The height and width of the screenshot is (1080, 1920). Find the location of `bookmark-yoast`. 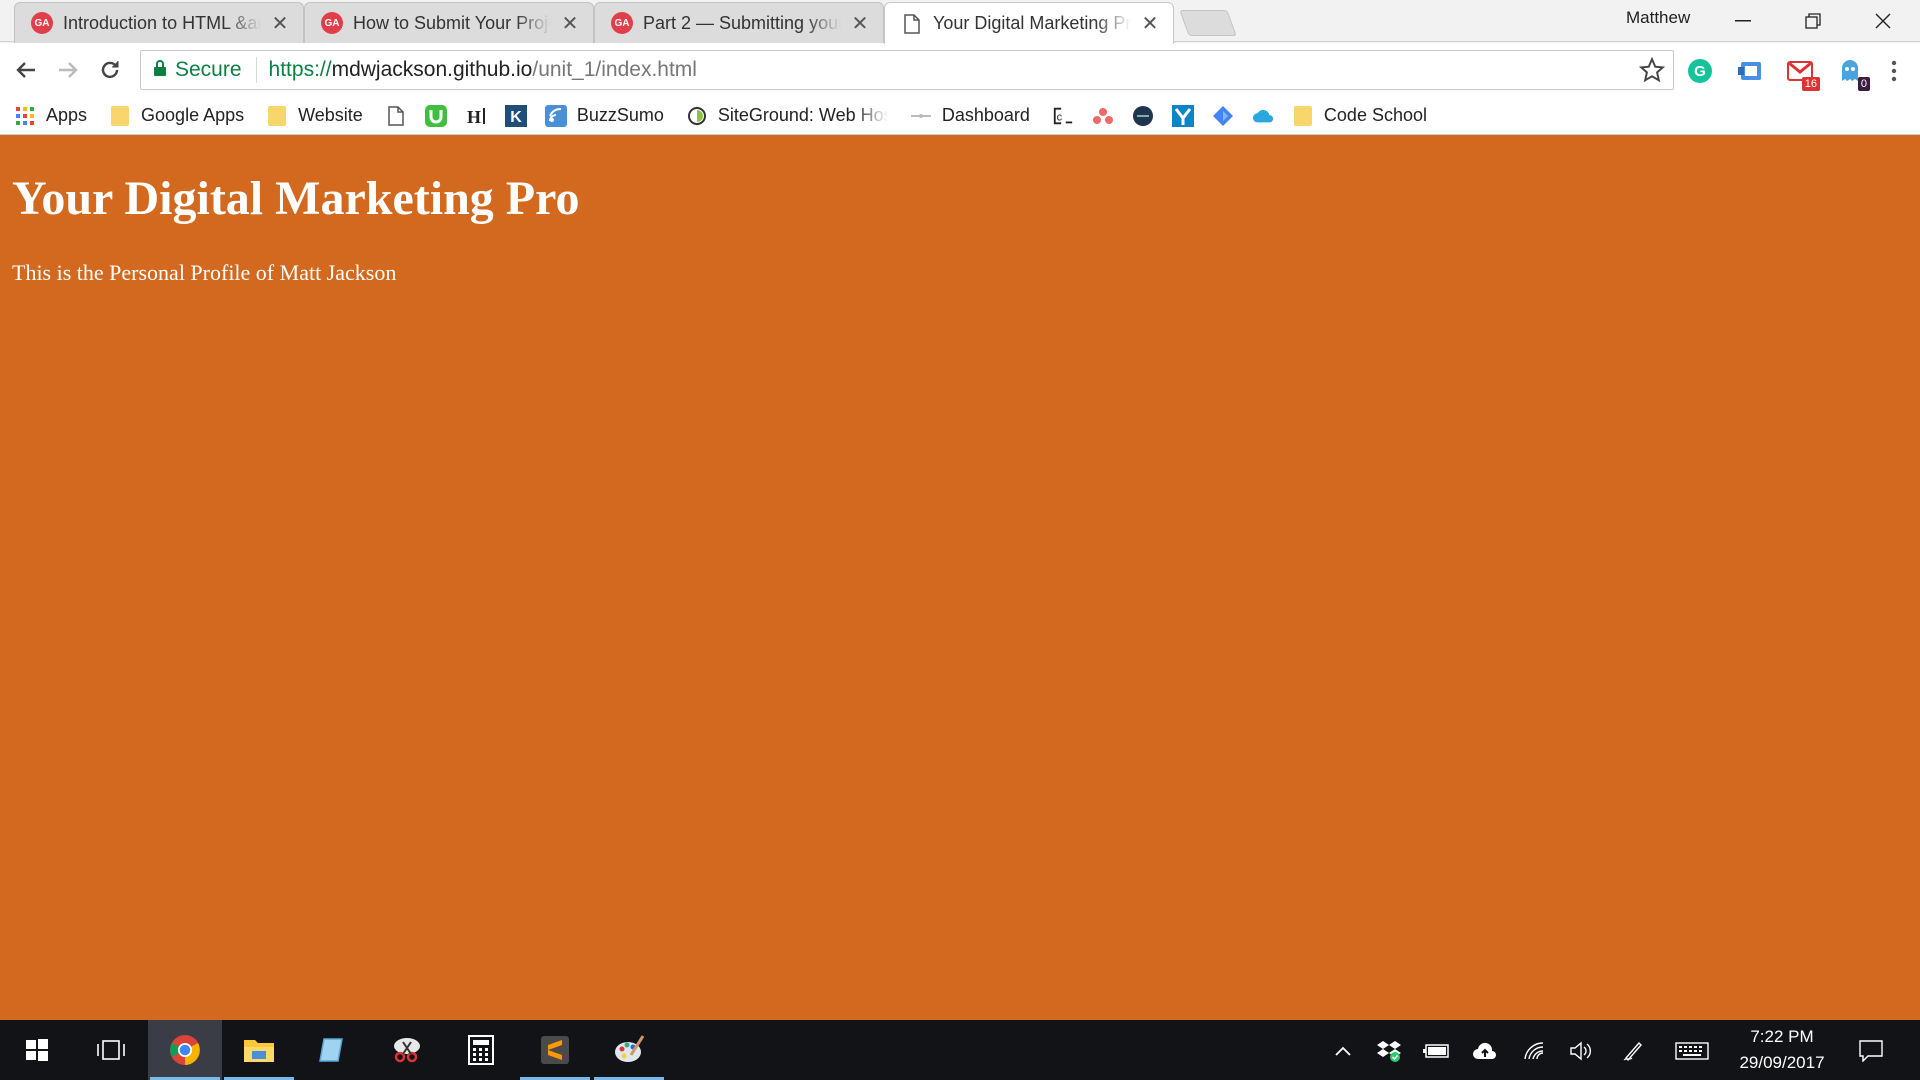

bookmark-yoast is located at coordinates (1182, 115).